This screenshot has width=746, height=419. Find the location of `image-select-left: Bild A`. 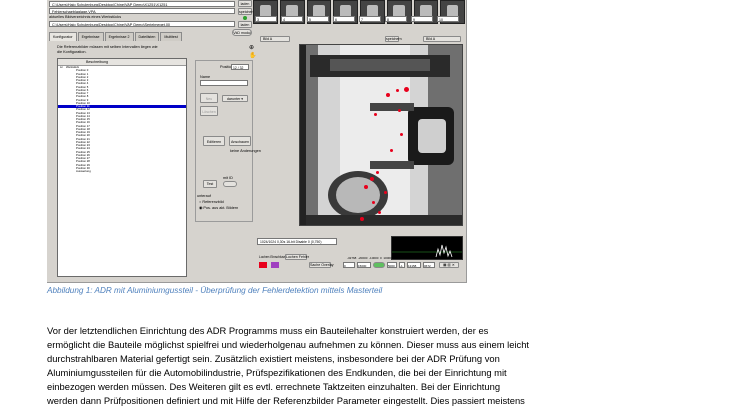

image-select-left: Bild A is located at coordinates (275, 39).